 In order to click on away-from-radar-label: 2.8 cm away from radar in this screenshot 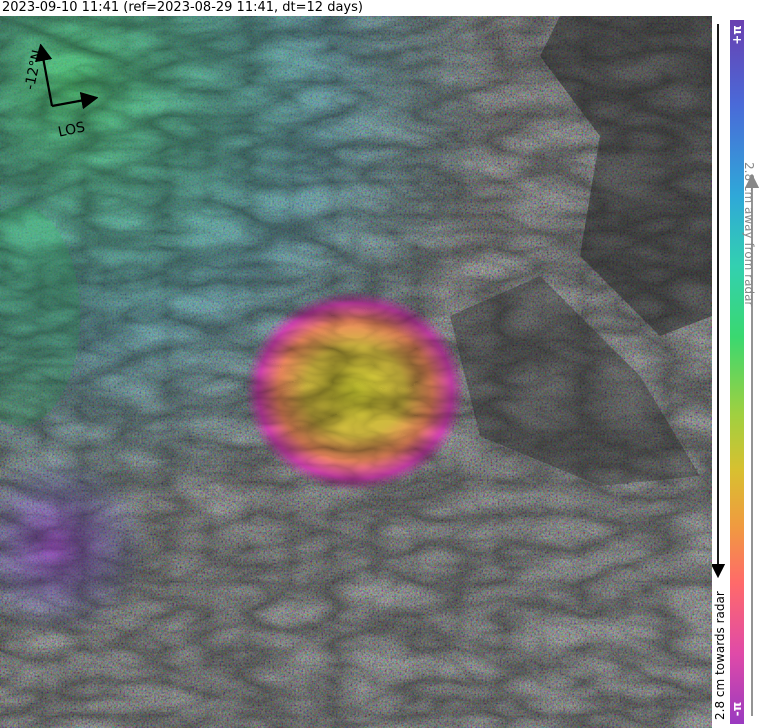, I will do `click(749, 234)`.